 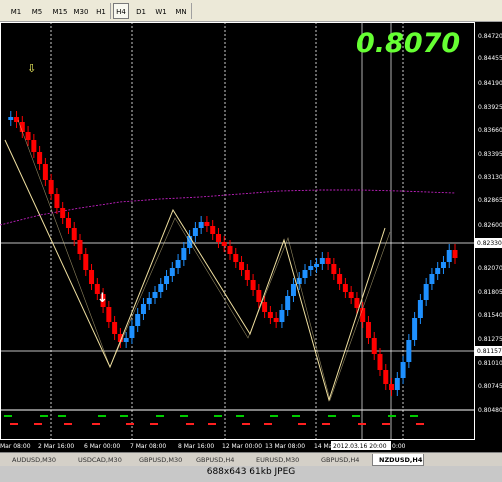 What do you see at coordinates (490, 36) in the screenshot?
I see `price-axis-label: 0.84720` at bounding box center [490, 36].